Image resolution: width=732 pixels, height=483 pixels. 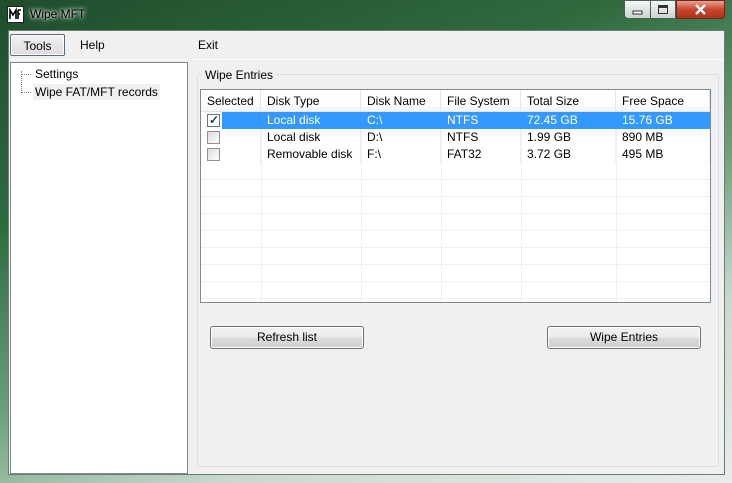 I want to click on column-header-file-system: File System, so click(x=481, y=101).